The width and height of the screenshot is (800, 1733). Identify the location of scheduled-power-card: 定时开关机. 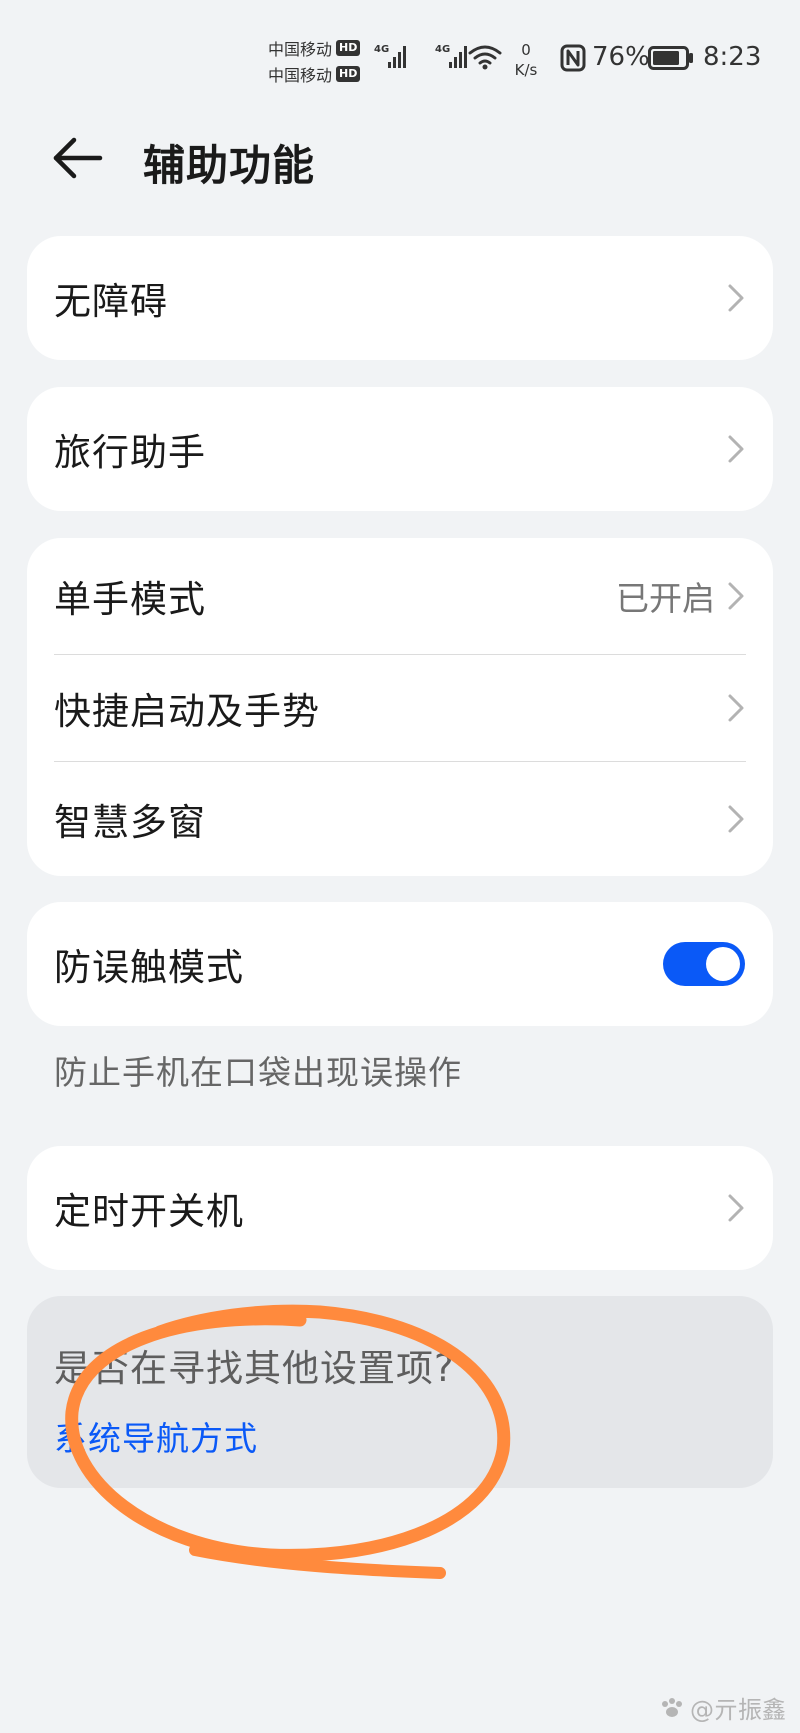
(400, 1208).